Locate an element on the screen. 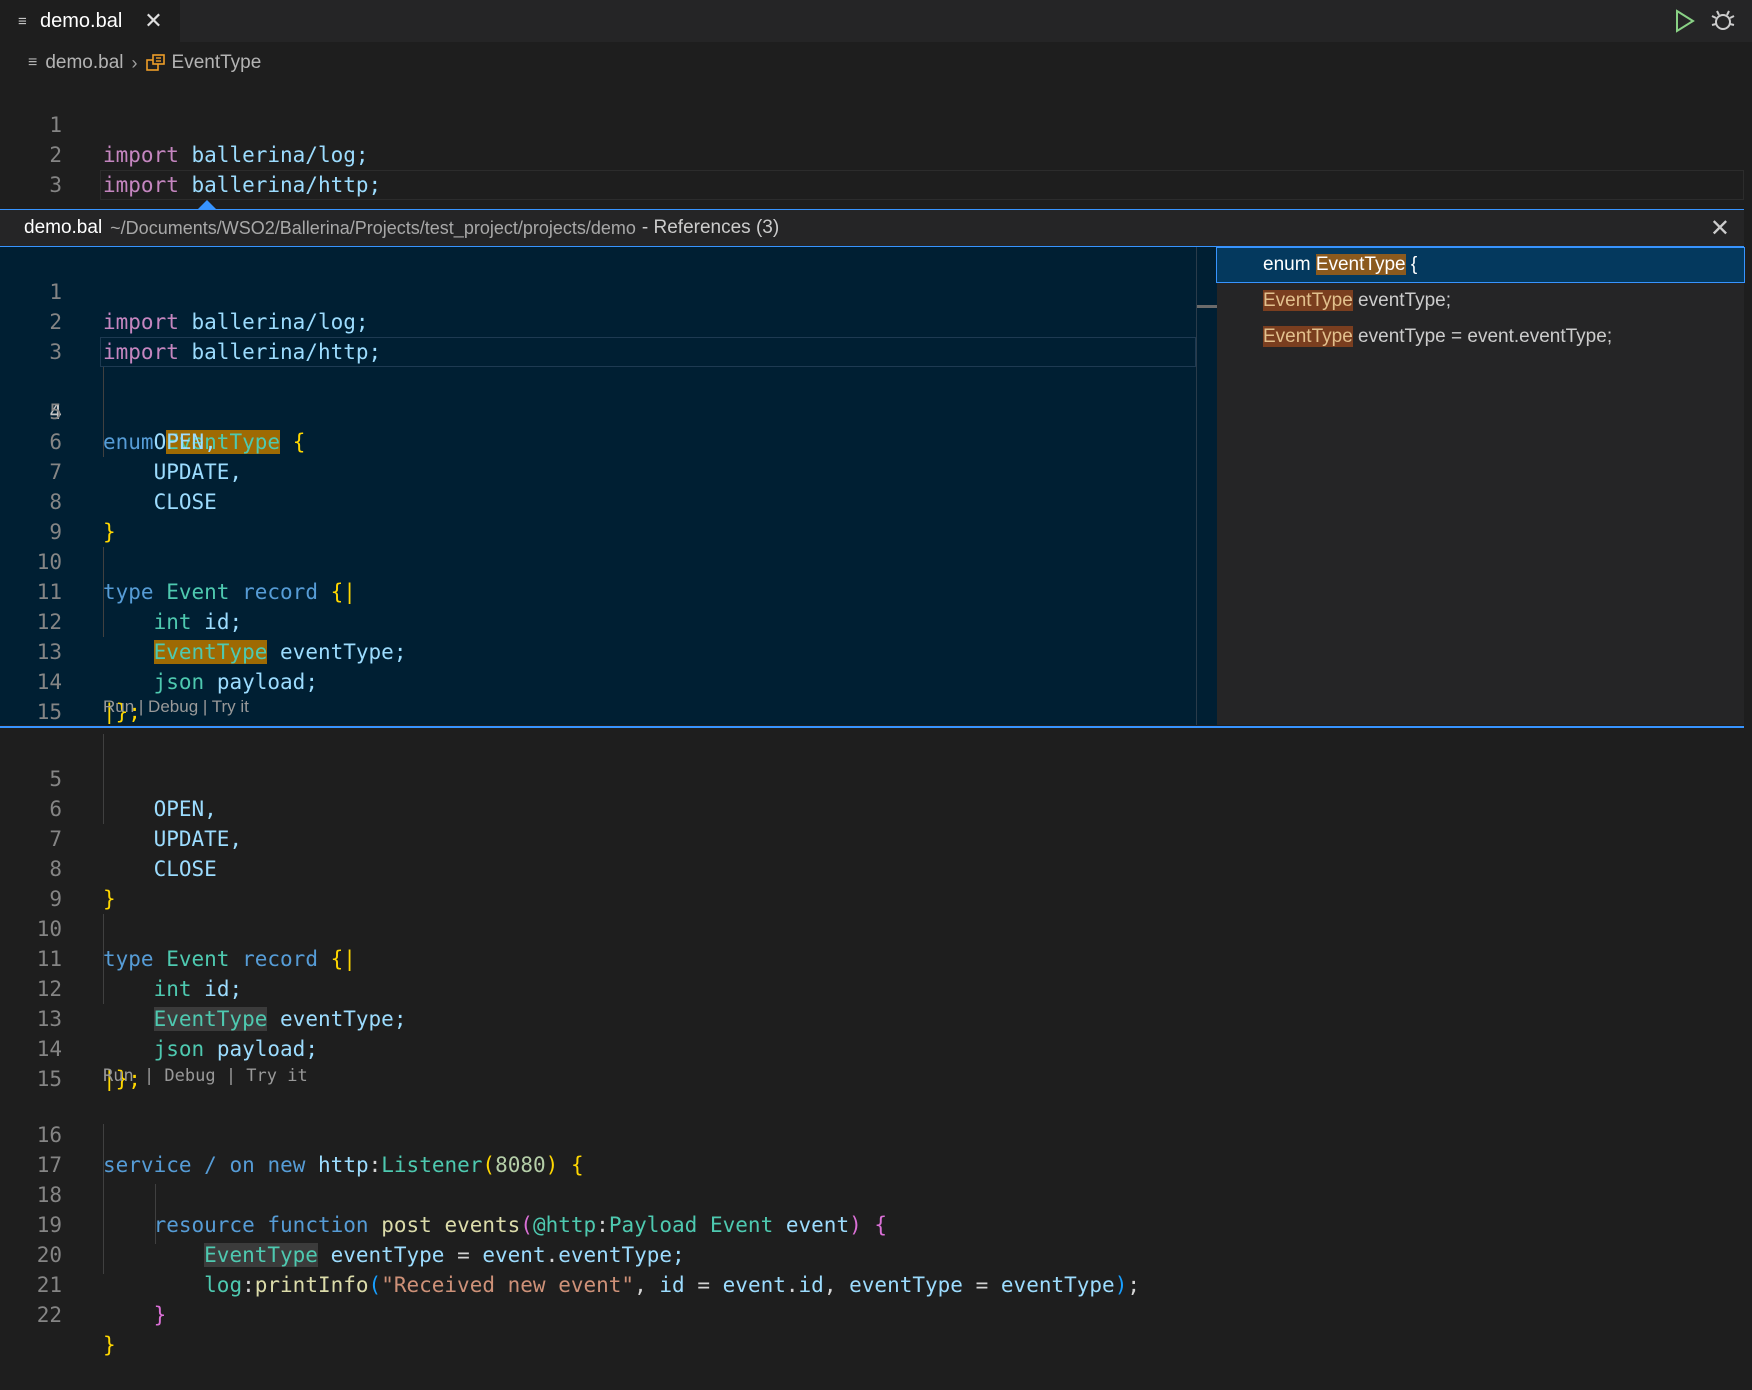 The image size is (1752, 1390). reference-item: EventType eventType = event.eventType; is located at coordinates (1480, 337).